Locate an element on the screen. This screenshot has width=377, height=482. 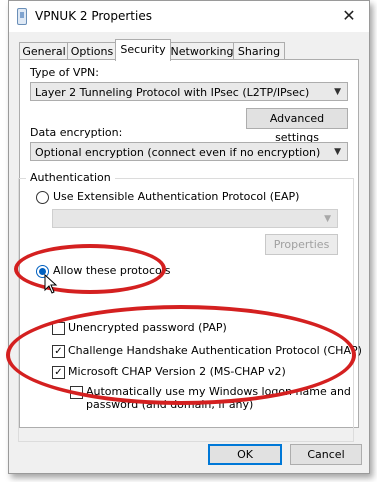
chap-checkbox: ✓ is located at coordinates (58, 351).